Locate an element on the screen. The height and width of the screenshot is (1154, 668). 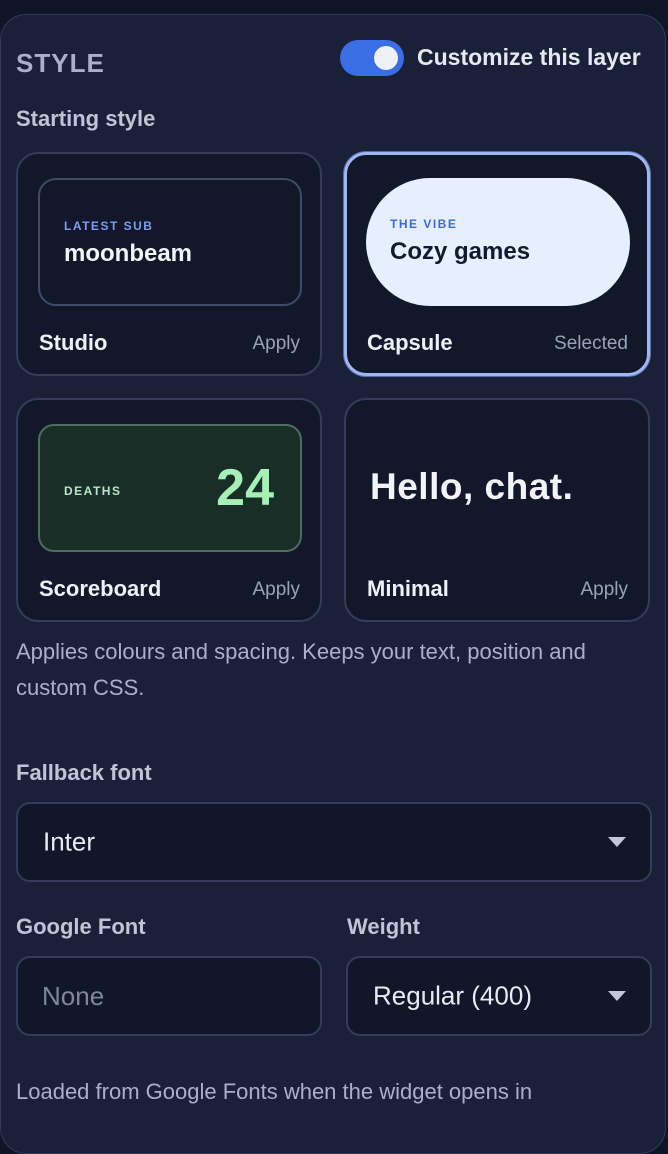
style-card-scoreboard: DEATHS 24 Scoreboard Apply is located at coordinates (169, 510).